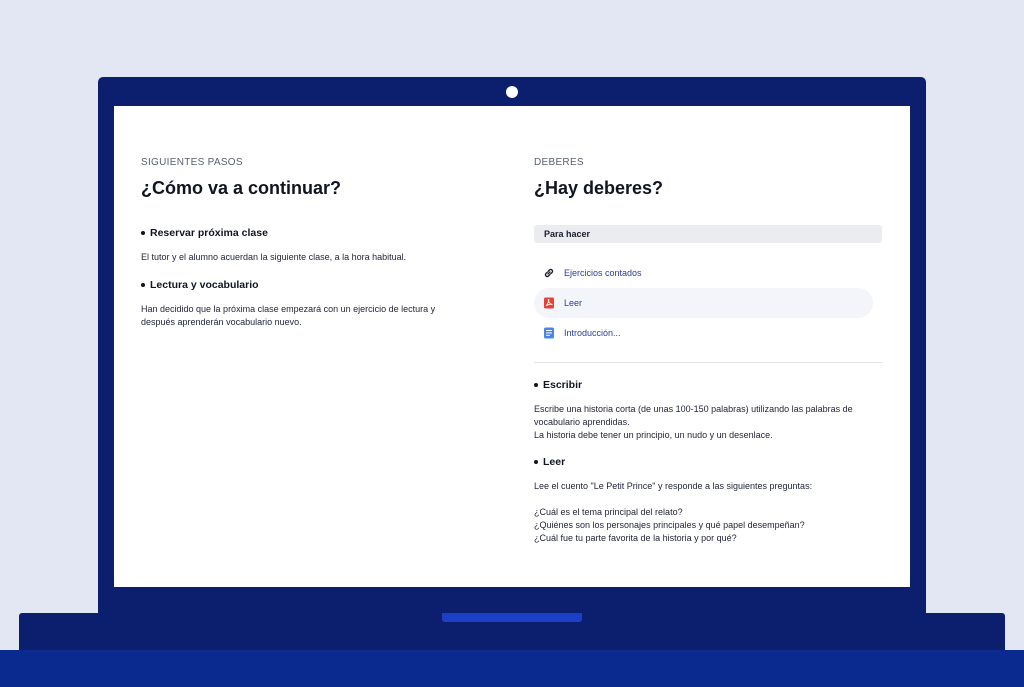  Describe the element at coordinates (708, 234) in the screenshot. I see `todo-header: Para hacer` at that location.